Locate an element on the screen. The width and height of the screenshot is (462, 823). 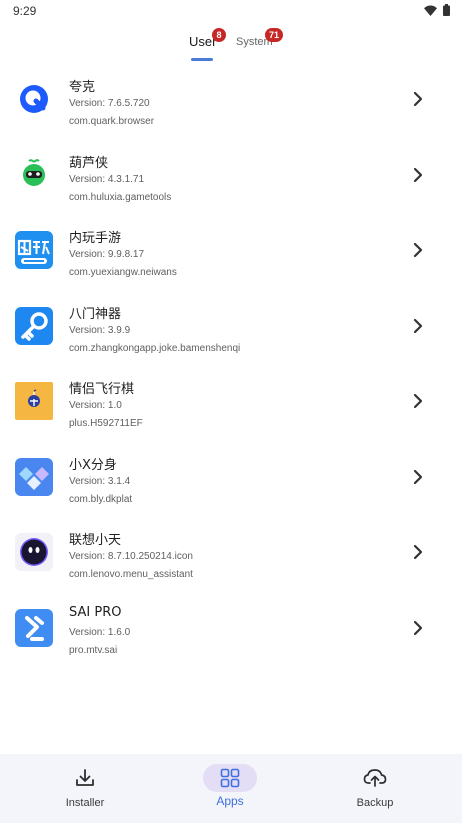
nav-installer-label: Installer is located at coordinates (85, 803).